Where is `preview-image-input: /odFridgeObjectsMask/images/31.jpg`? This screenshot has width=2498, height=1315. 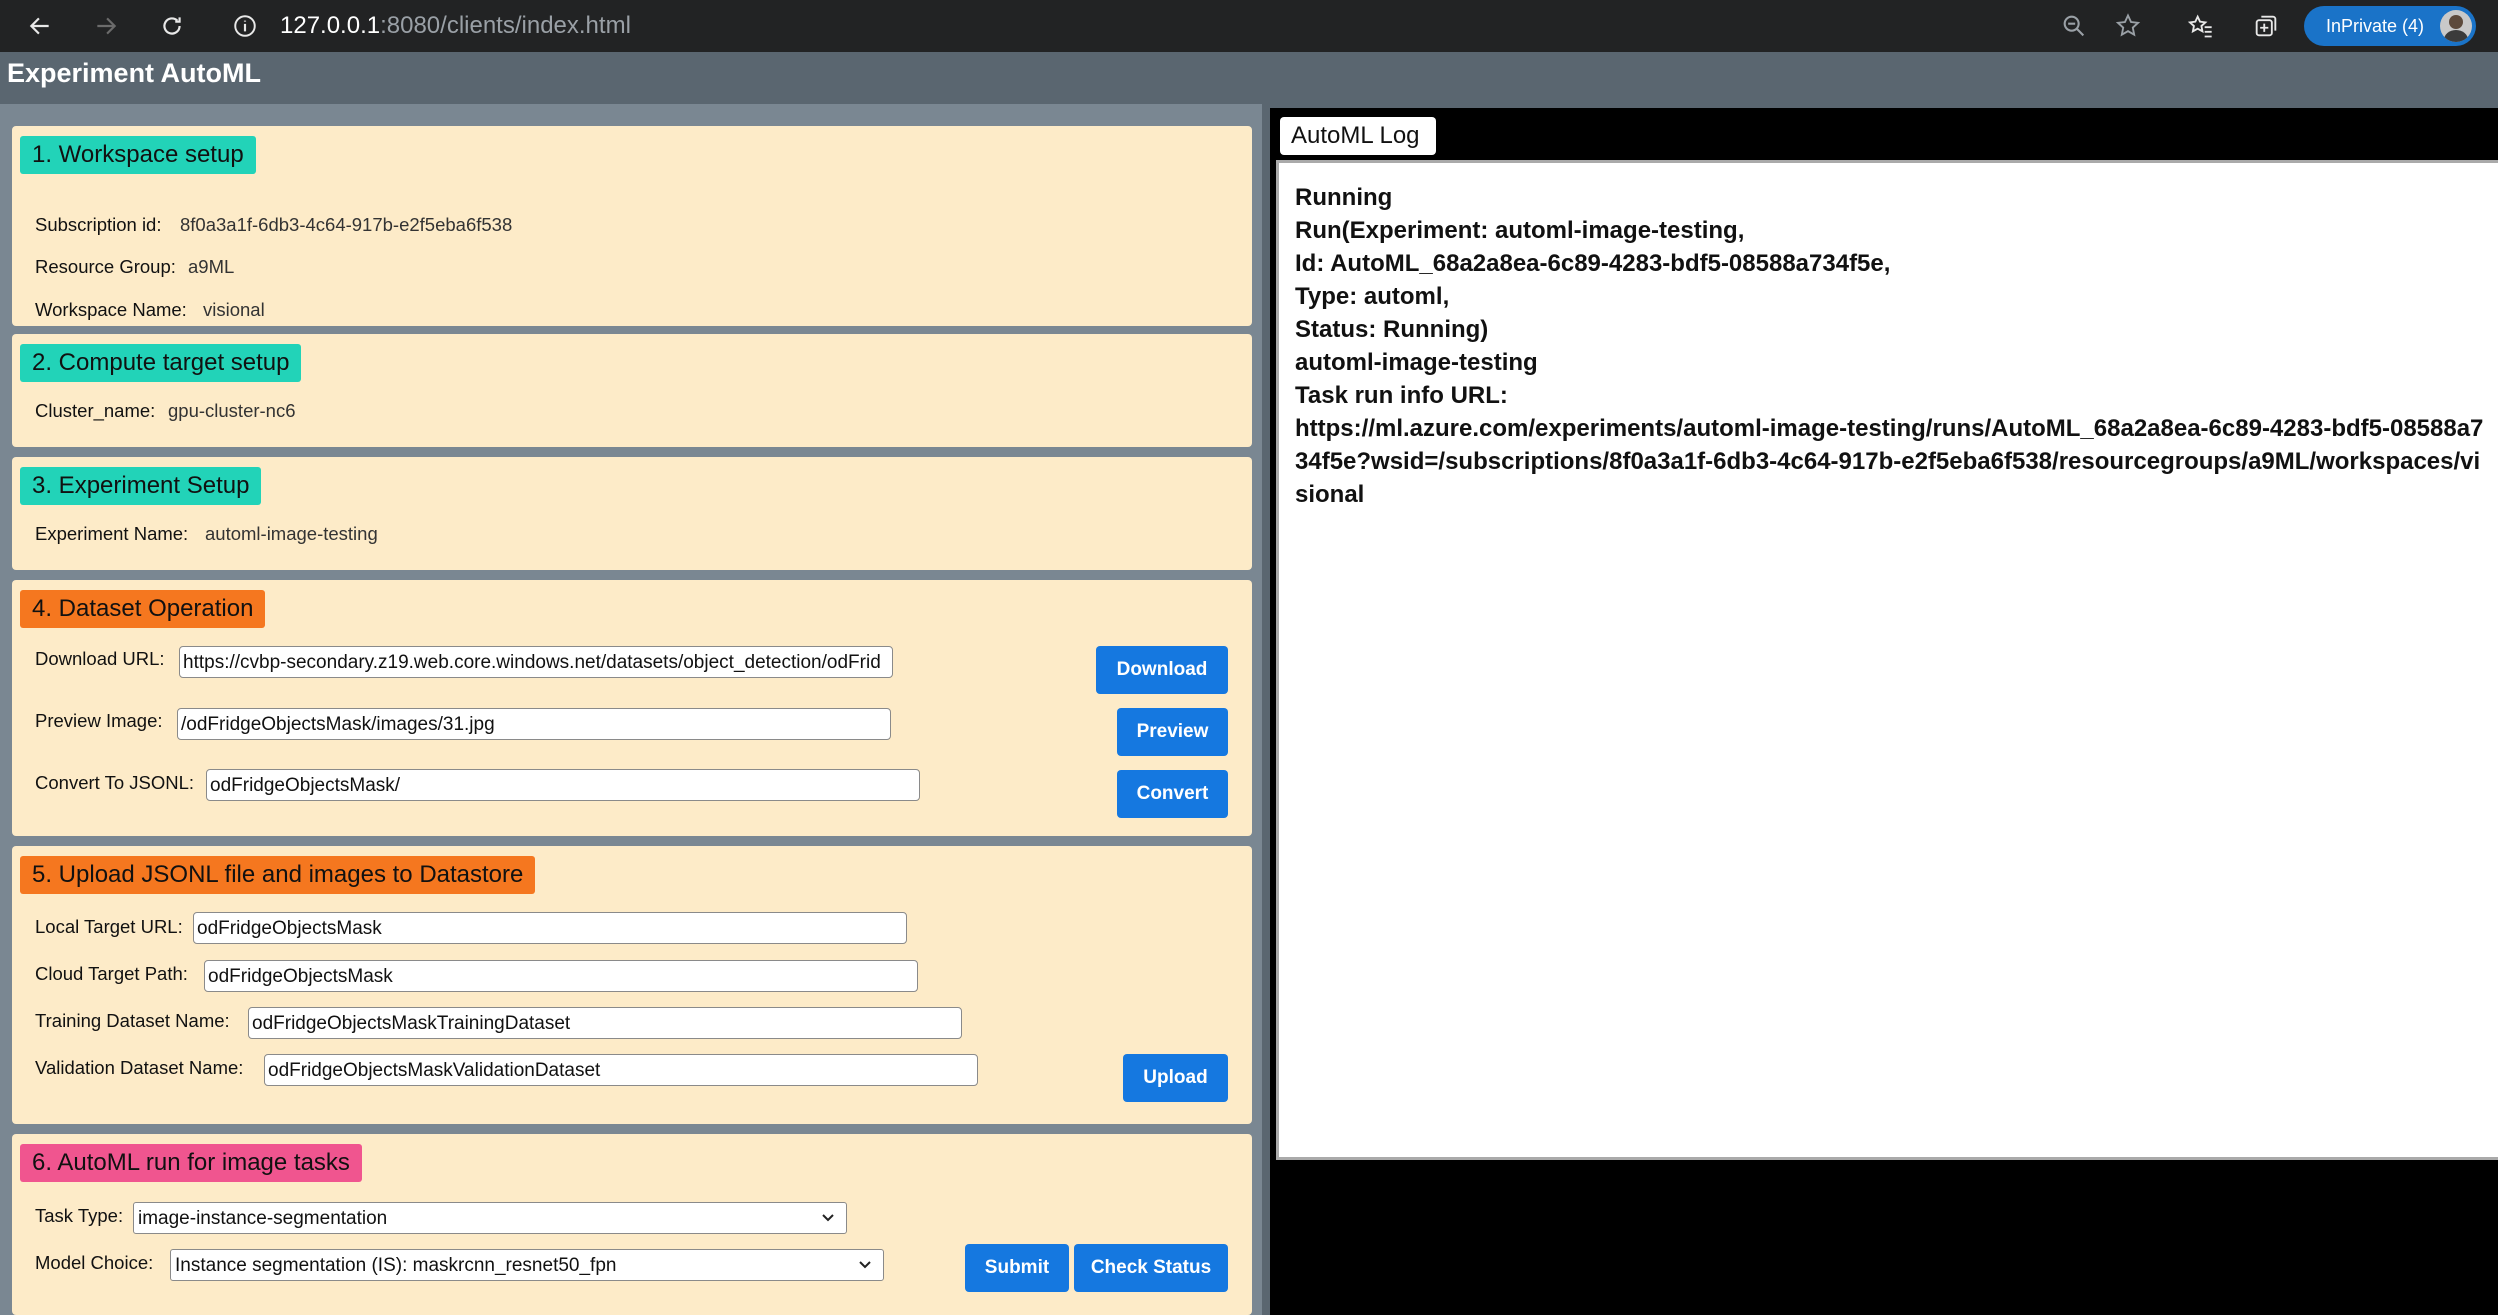 preview-image-input: /odFridgeObjectsMask/images/31.jpg is located at coordinates (534, 724).